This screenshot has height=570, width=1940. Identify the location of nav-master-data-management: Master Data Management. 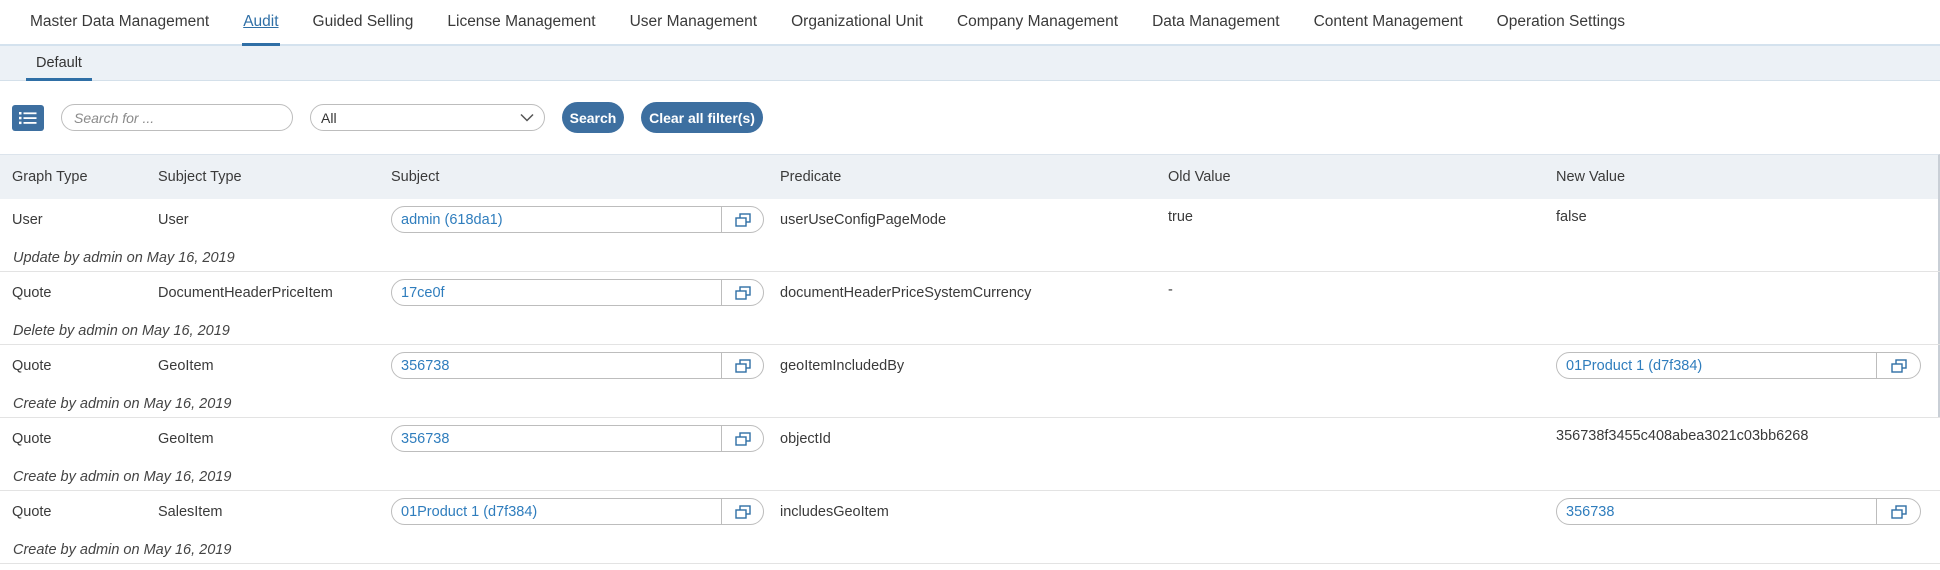
(119, 22).